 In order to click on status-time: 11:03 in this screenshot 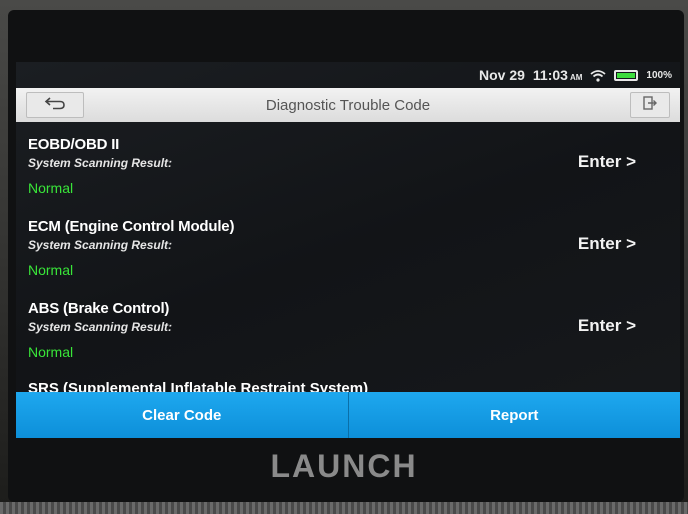, I will do `click(550, 75)`.